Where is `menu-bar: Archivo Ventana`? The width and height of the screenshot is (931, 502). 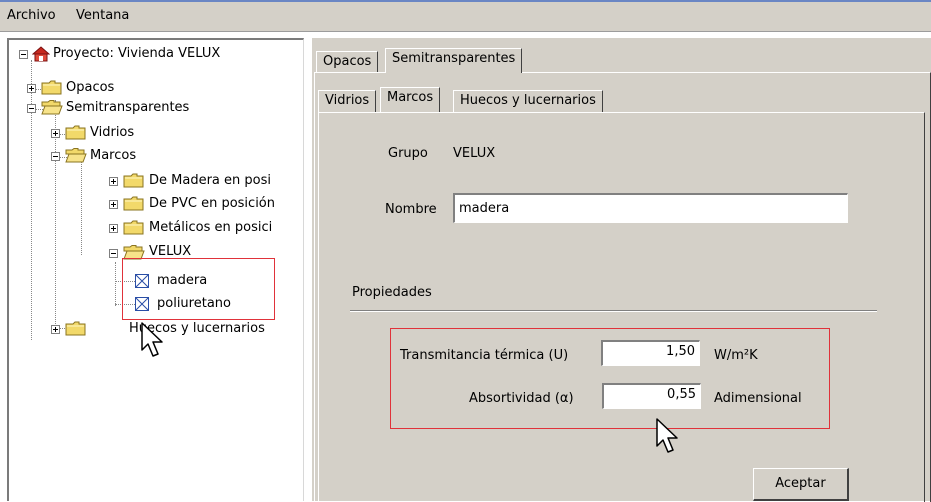
menu-bar: Archivo Ventana is located at coordinates (465, 17).